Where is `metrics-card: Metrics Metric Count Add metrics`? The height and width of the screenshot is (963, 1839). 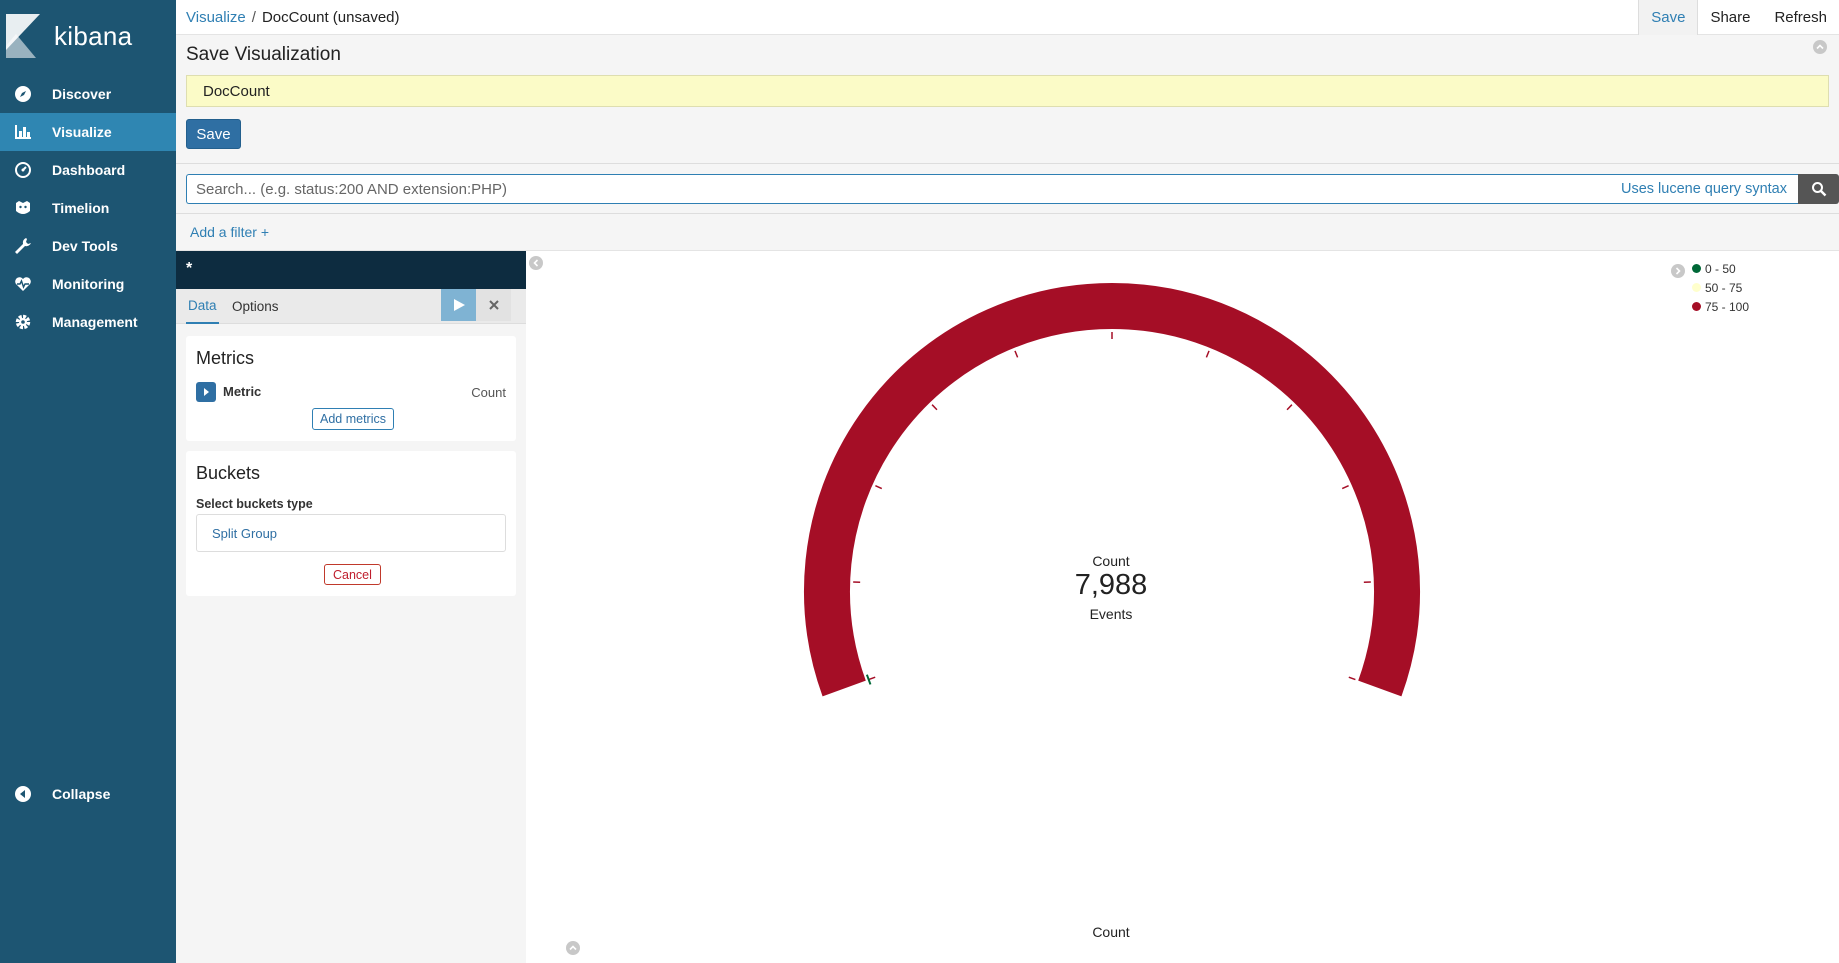 metrics-card: Metrics Metric Count Add metrics is located at coordinates (351, 388).